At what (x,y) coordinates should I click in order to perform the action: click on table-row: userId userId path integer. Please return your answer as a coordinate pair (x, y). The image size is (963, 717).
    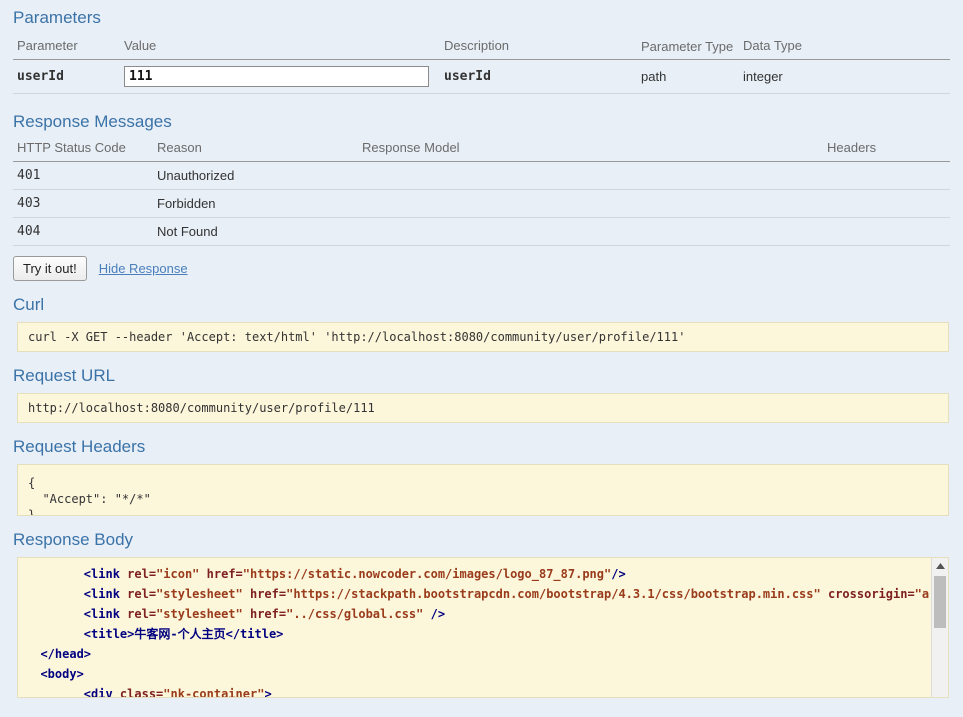
    Looking at the image, I should click on (481, 76).